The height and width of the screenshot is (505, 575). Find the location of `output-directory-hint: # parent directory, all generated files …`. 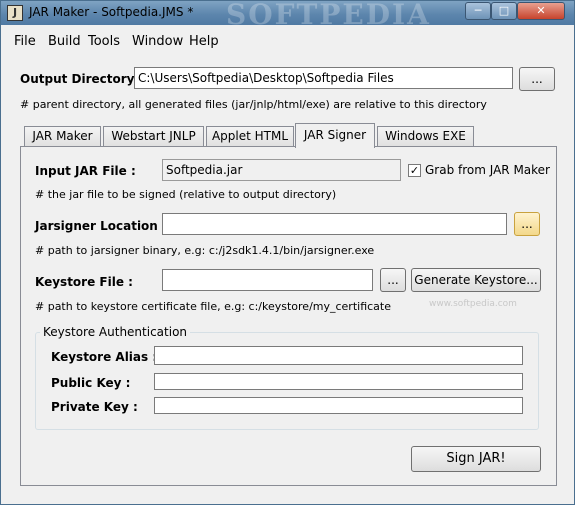

output-directory-hint: # parent directory, all generated files … is located at coordinates (253, 104).